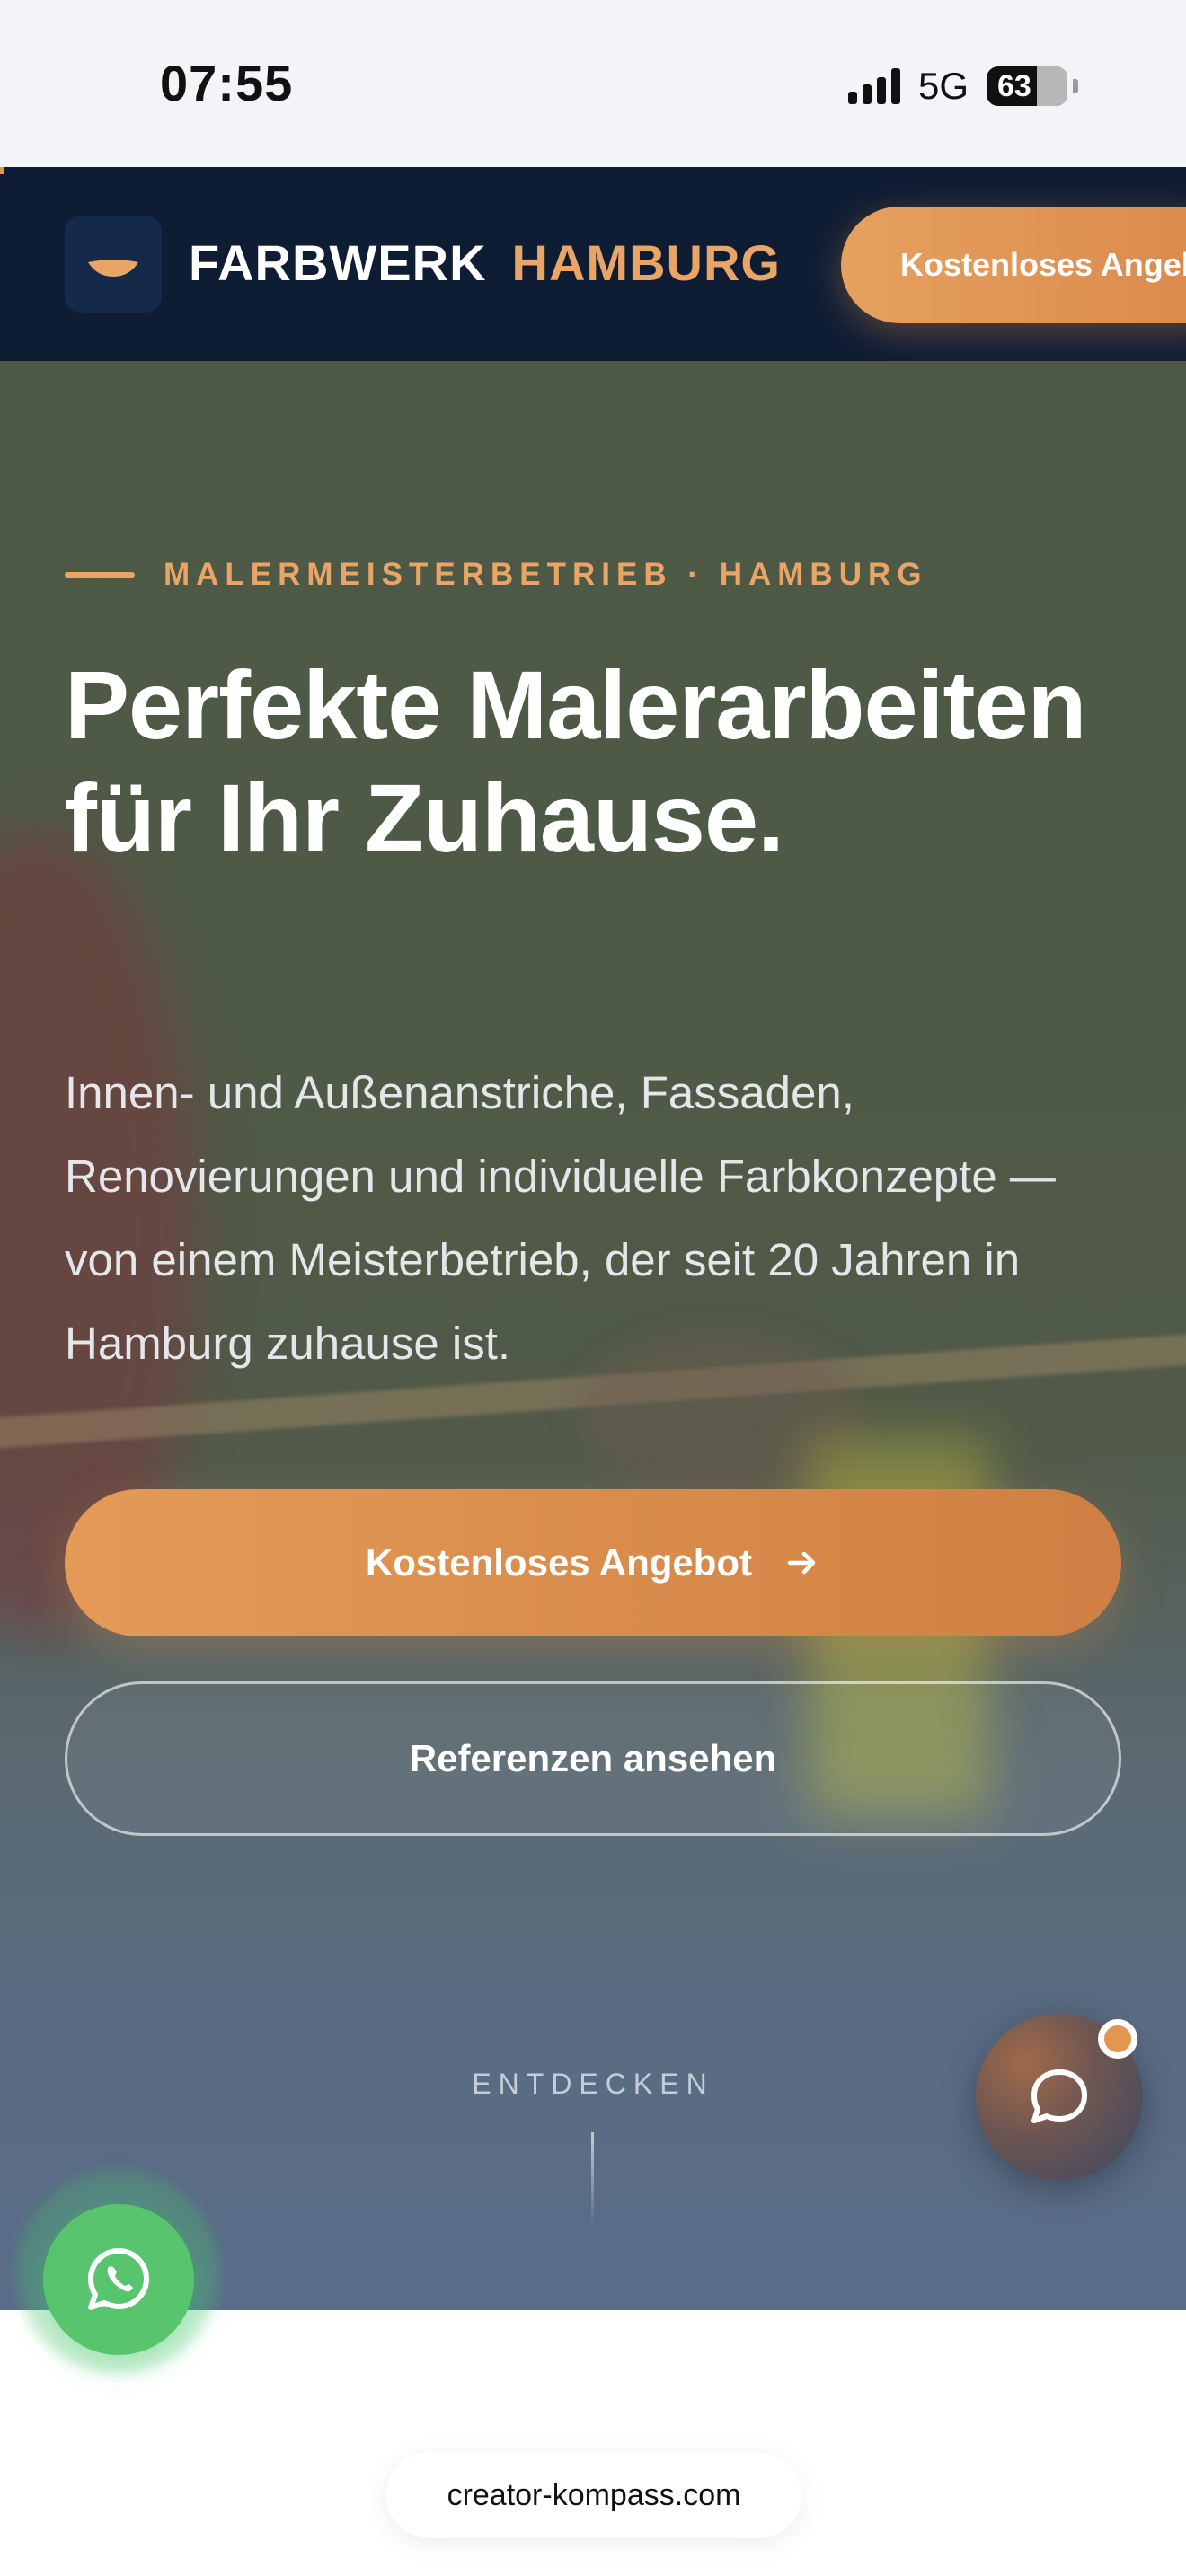 The width and height of the screenshot is (1186, 2576). What do you see at coordinates (113, 268) in the screenshot?
I see `paint-drop-icon` at bounding box center [113, 268].